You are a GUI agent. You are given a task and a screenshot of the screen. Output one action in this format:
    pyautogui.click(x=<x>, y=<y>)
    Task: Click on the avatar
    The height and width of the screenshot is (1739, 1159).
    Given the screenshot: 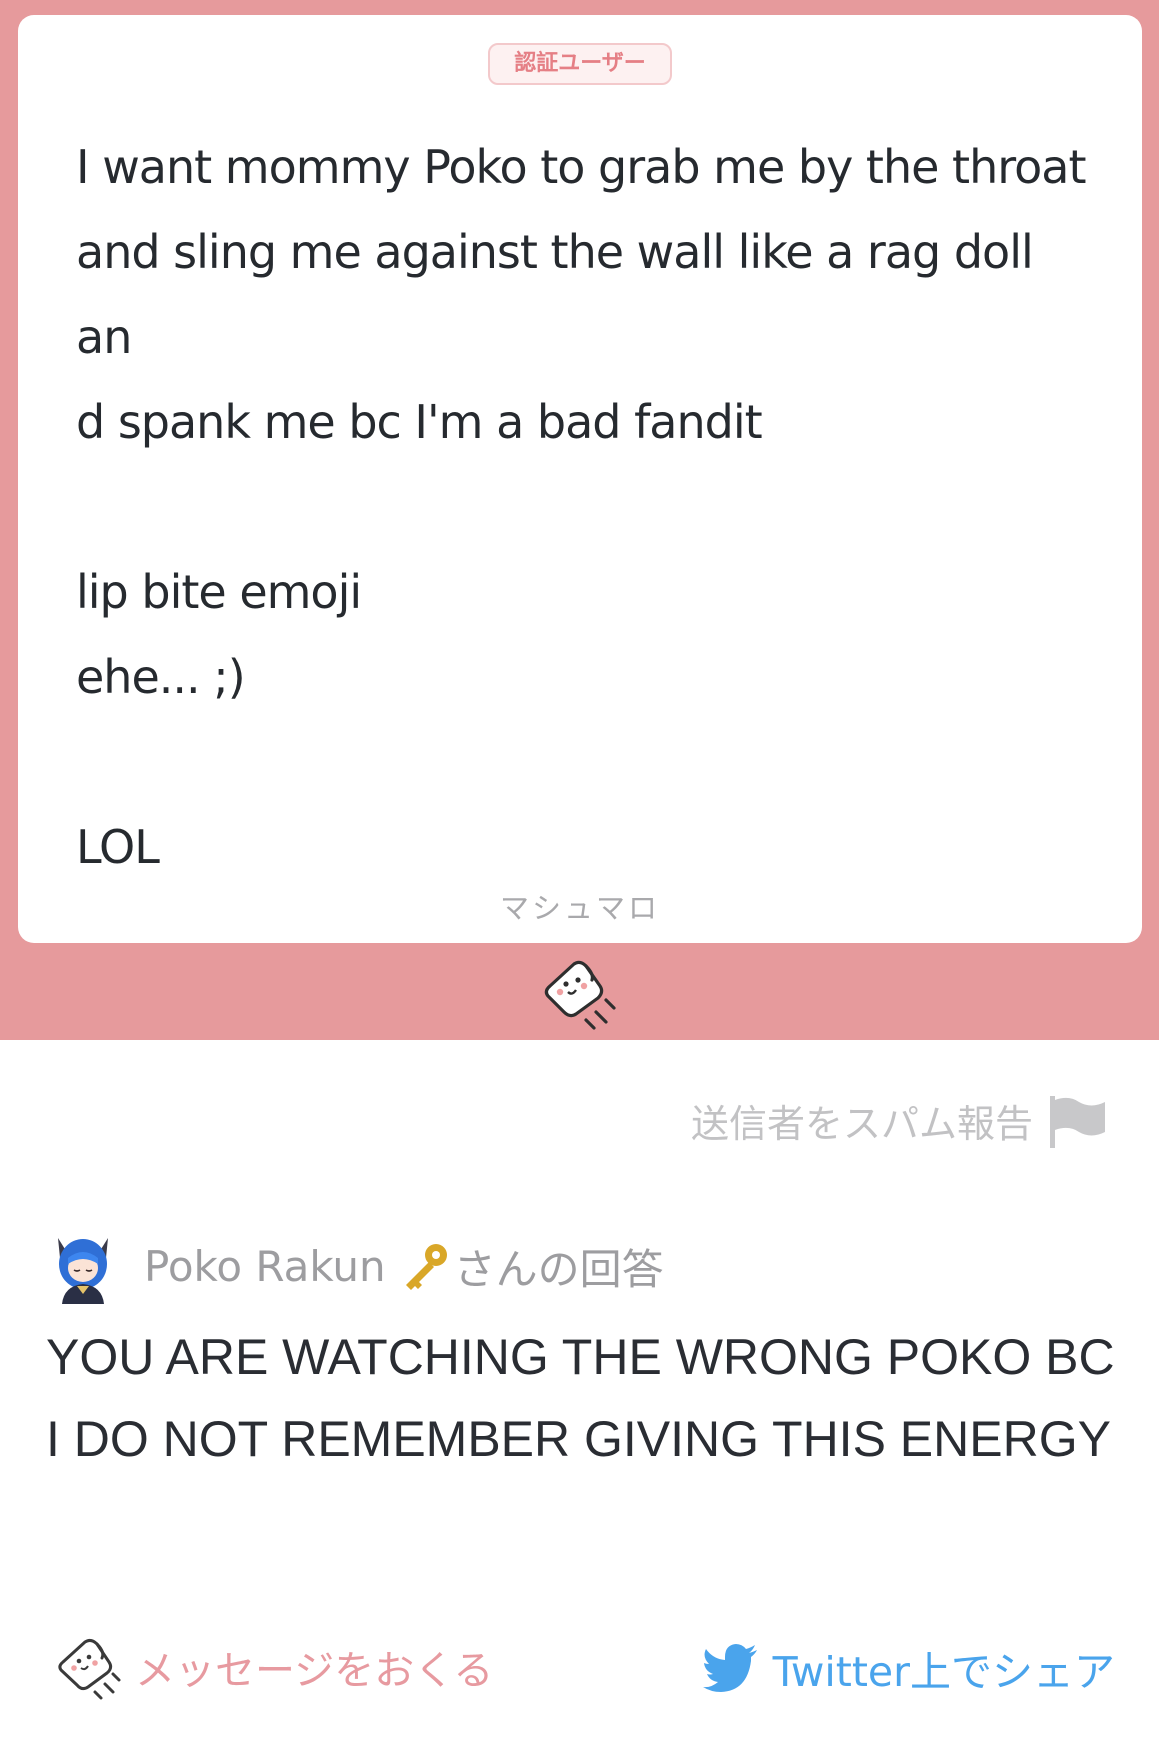 What is the action you would take?
    pyautogui.click(x=83, y=1266)
    